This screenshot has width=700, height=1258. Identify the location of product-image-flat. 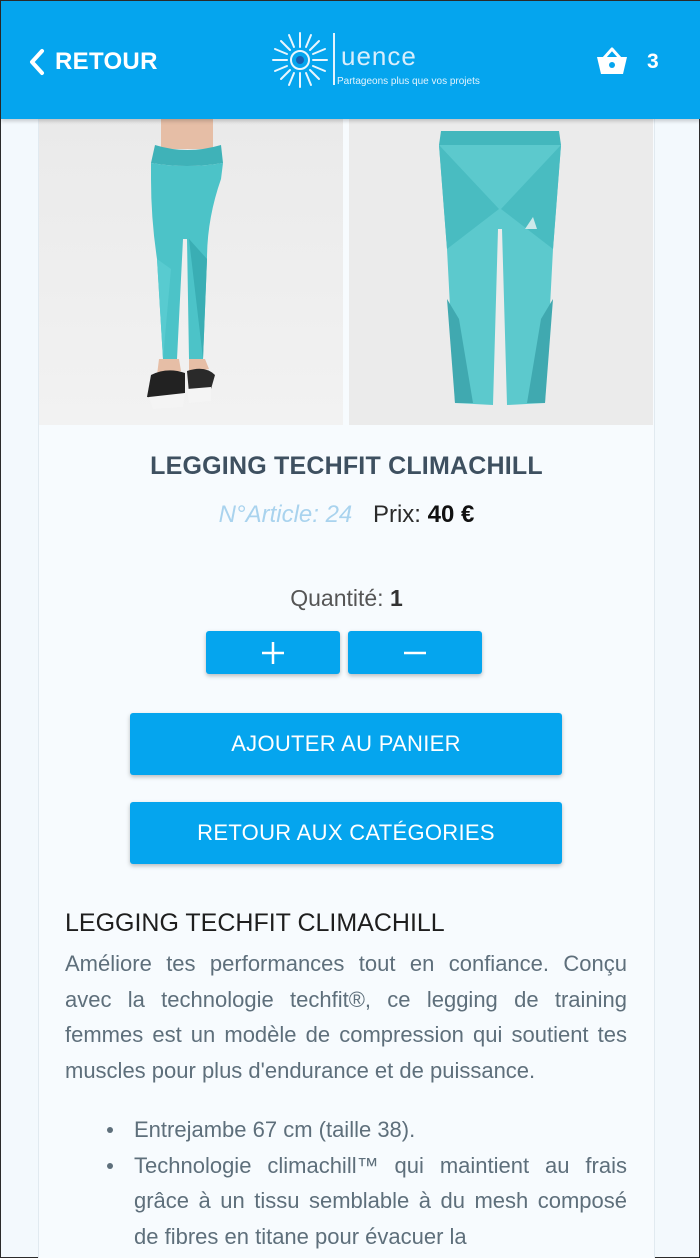
(501, 272).